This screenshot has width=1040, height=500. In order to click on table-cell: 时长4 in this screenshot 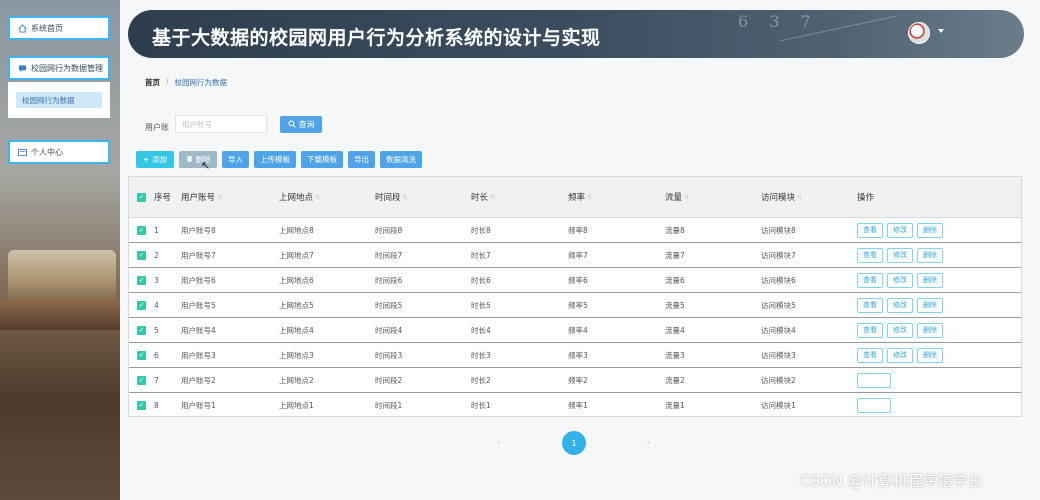, I will do `click(481, 330)`.